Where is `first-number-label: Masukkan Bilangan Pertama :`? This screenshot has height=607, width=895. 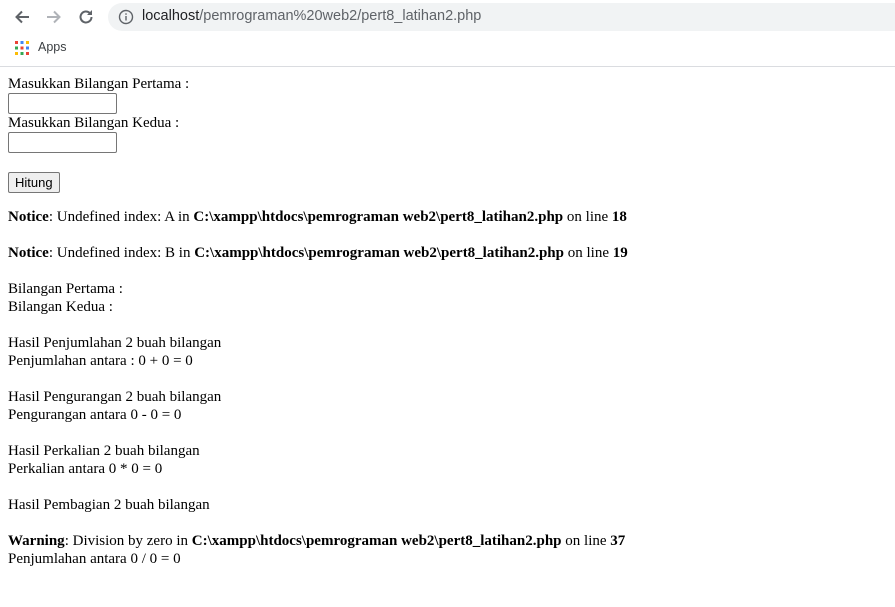 first-number-label: Masukkan Bilangan Pertama : is located at coordinates (99, 84).